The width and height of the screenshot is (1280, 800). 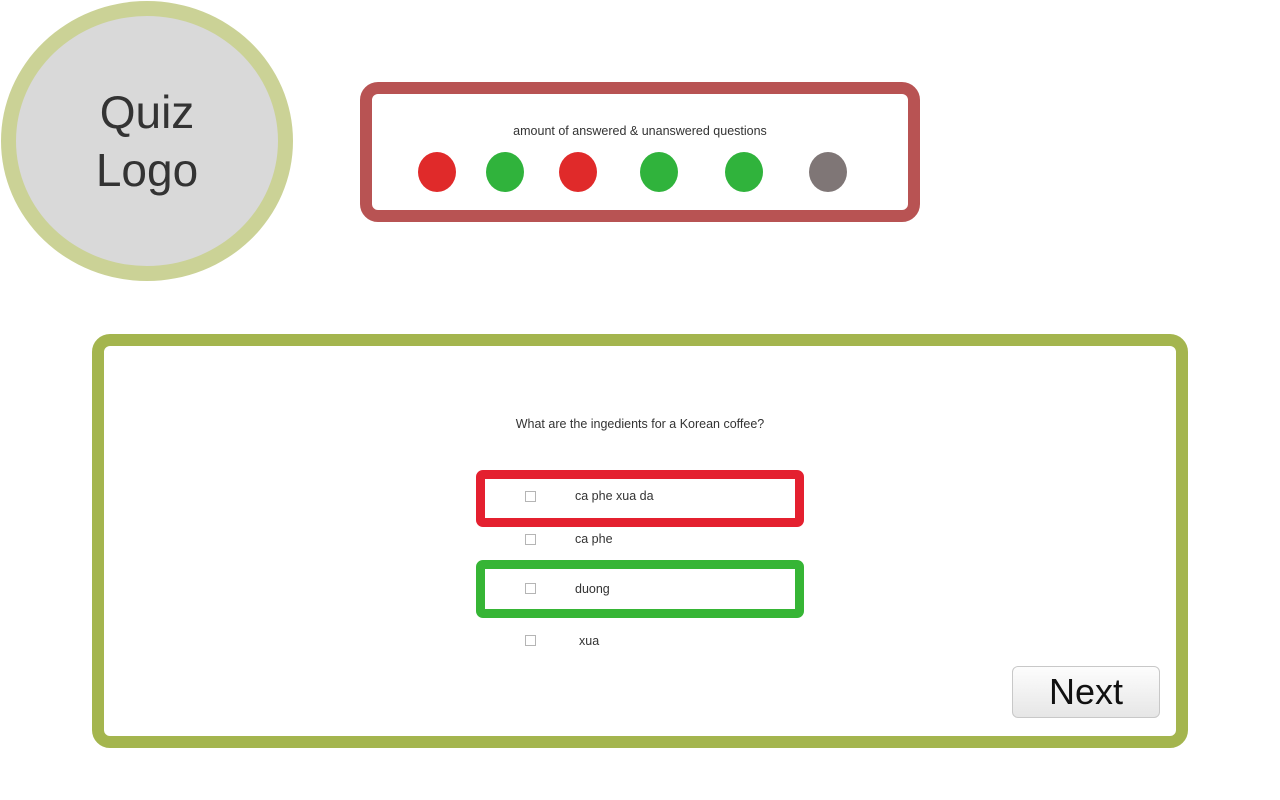 What do you see at coordinates (594, 539) in the screenshot?
I see `answer-label-2: ca phe` at bounding box center [594, 539].